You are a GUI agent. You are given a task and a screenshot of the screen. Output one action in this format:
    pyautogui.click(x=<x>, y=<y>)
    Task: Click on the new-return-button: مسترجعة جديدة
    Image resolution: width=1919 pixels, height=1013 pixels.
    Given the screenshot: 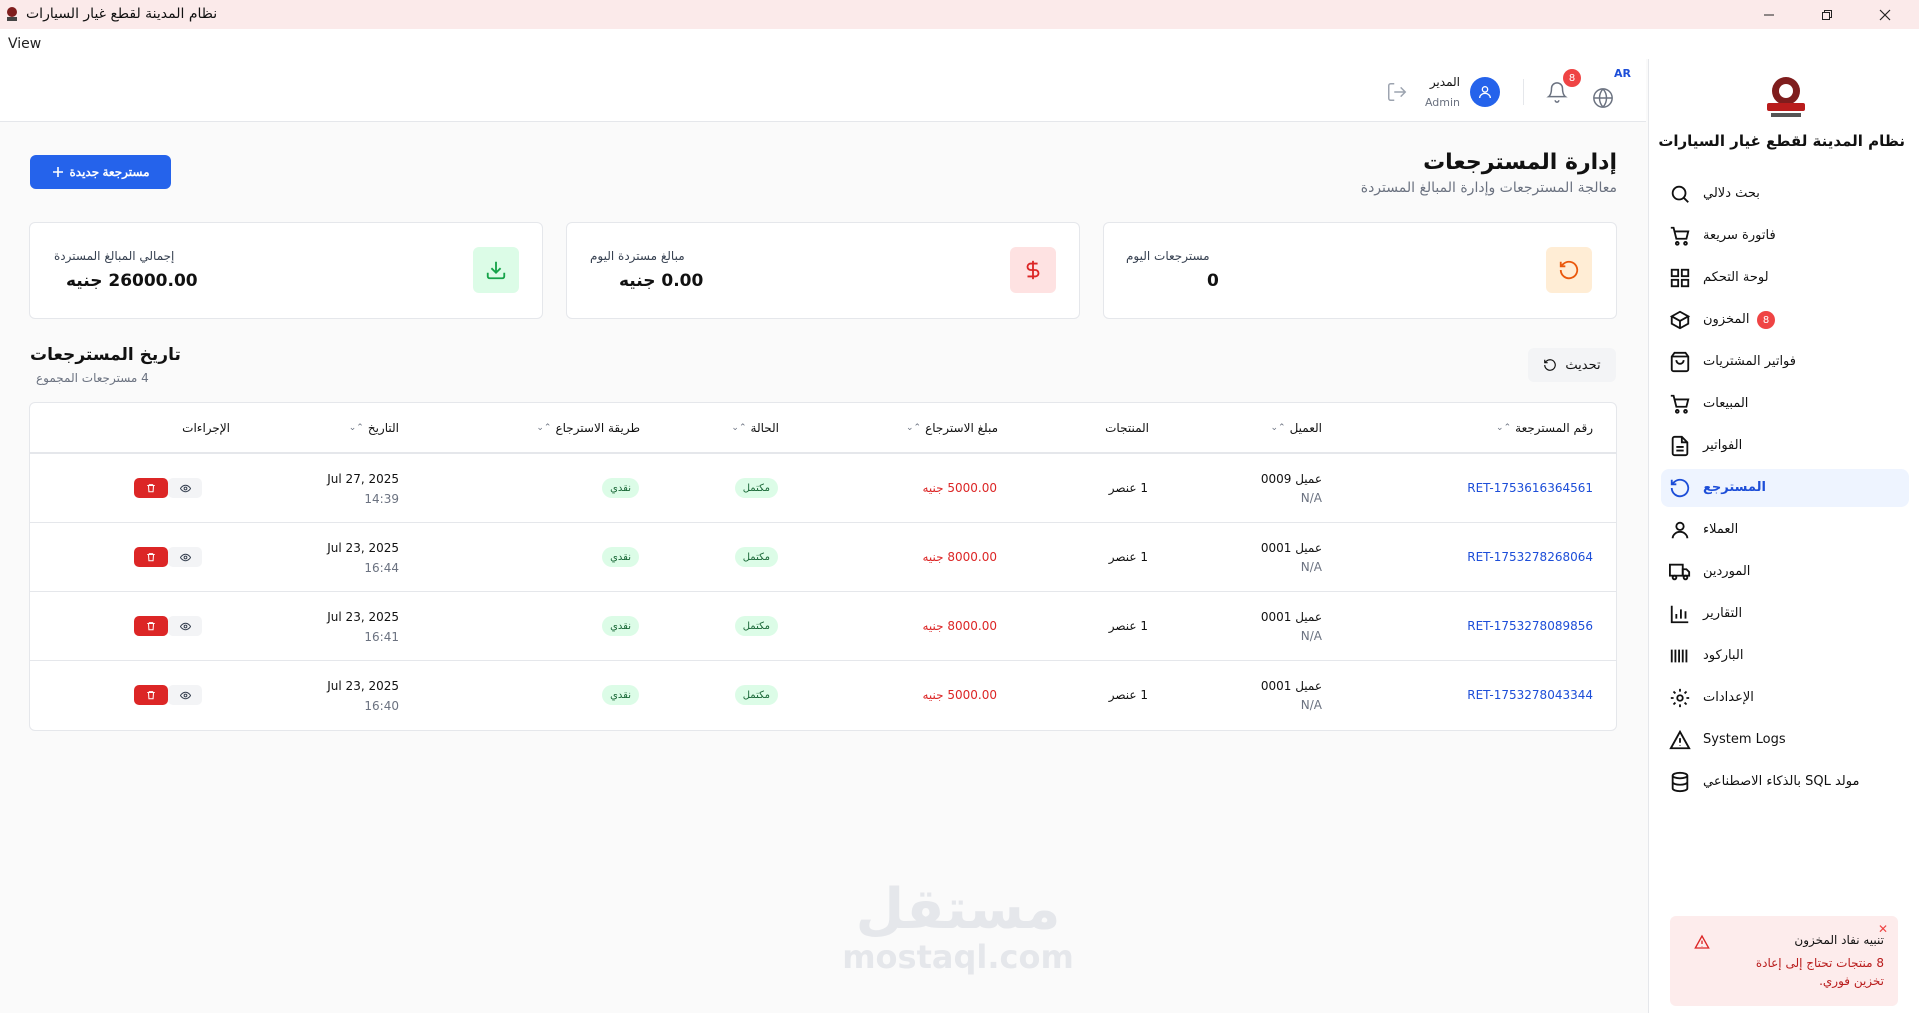 What is the action you would take?
    pyautogui.click(x=100, y=172)
    